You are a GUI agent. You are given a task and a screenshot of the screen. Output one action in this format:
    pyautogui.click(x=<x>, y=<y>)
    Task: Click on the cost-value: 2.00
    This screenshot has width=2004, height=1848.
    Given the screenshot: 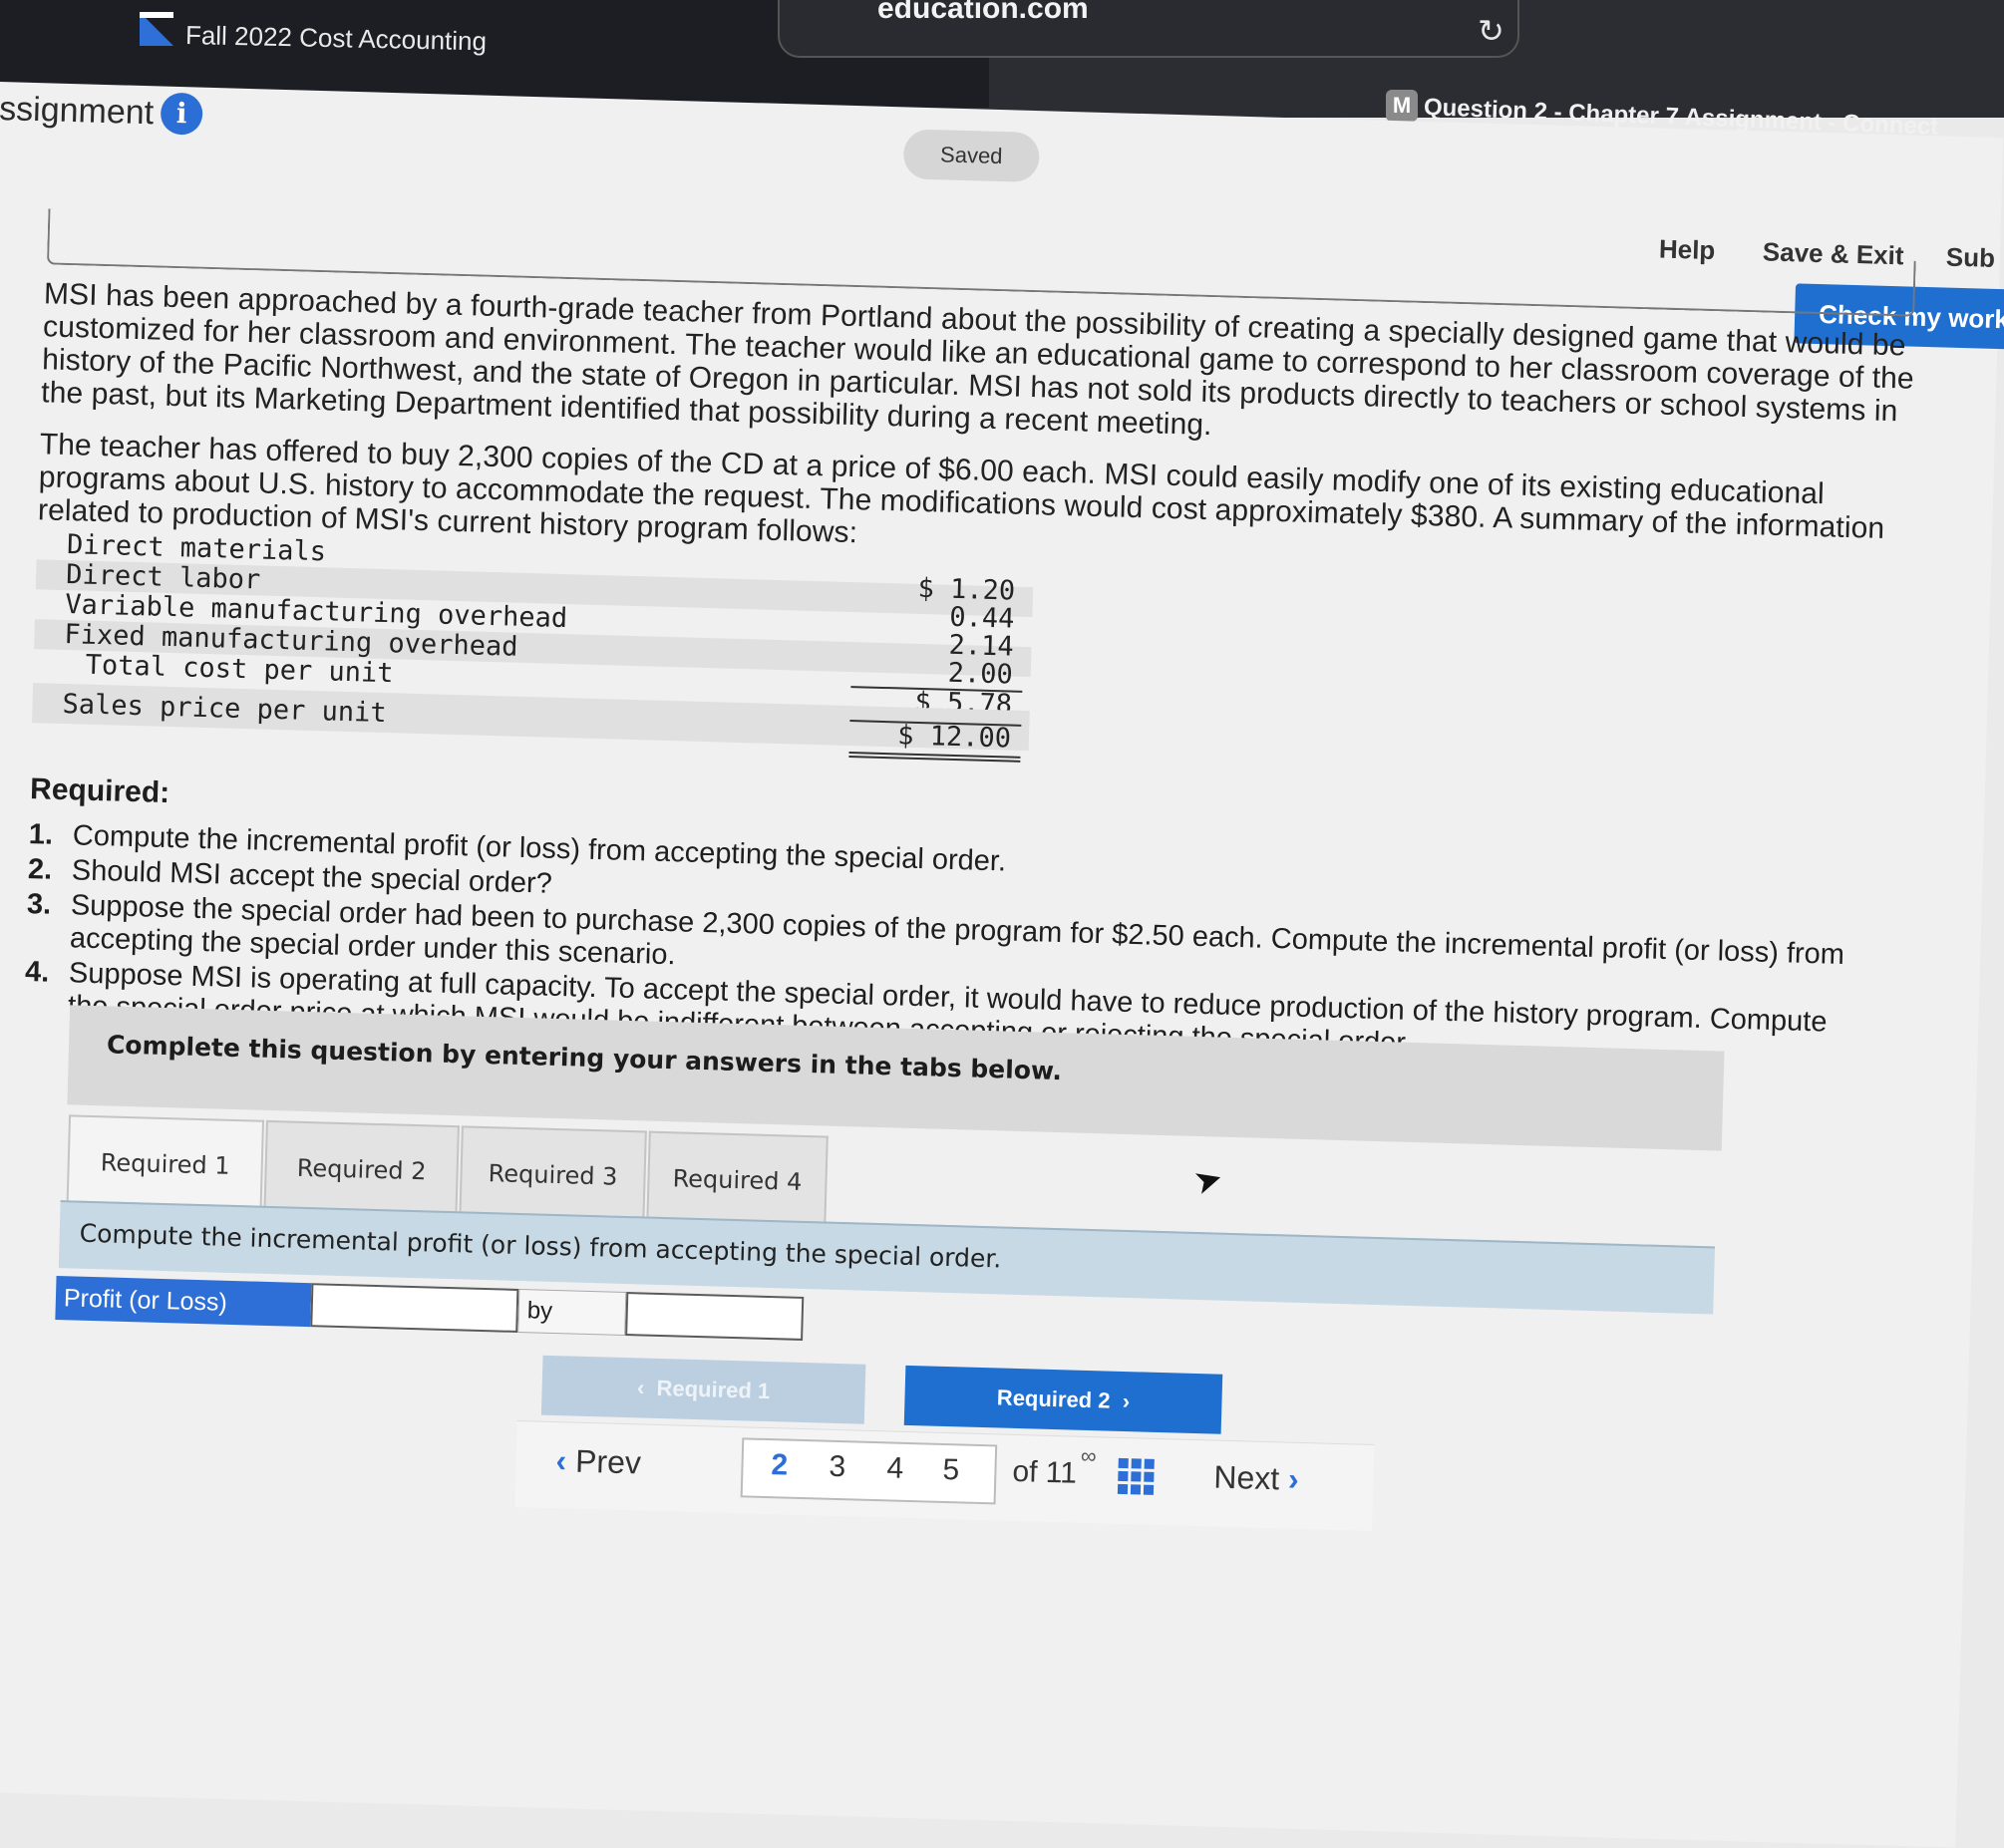 What is the action you would take?
    pyautogui.click(x=980, y=674)
    